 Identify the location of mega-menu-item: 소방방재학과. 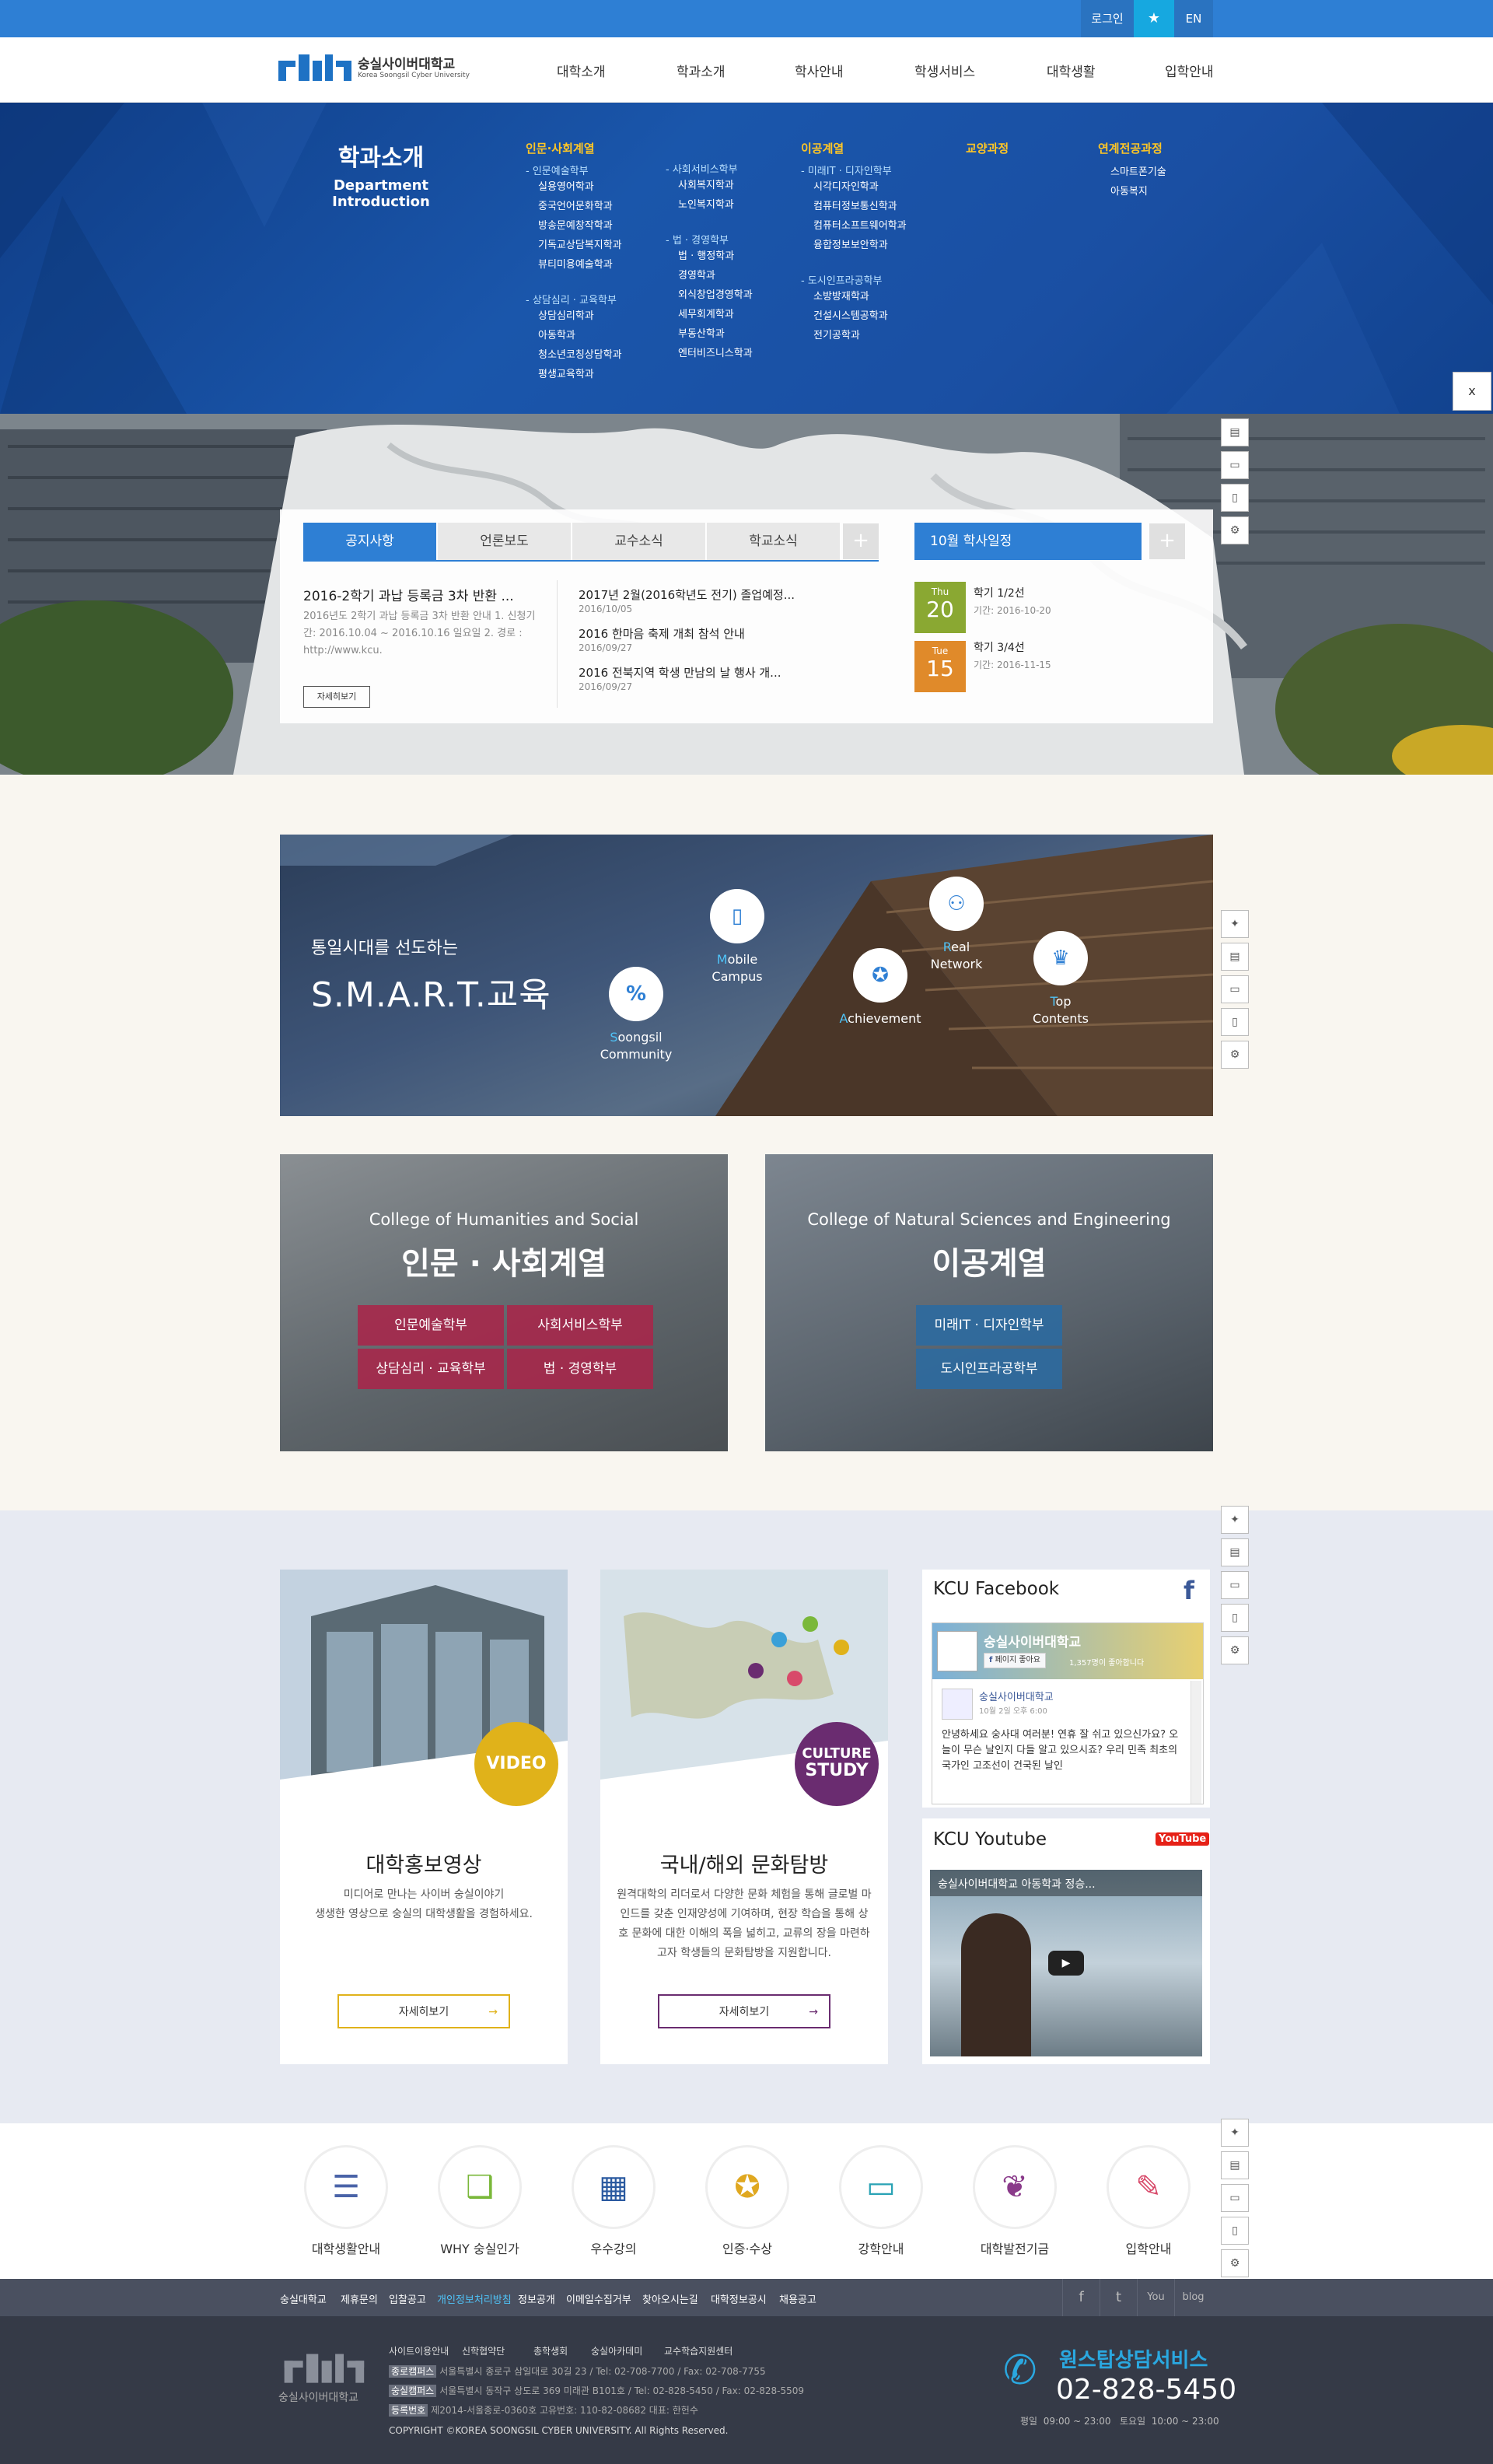
(871, 296).